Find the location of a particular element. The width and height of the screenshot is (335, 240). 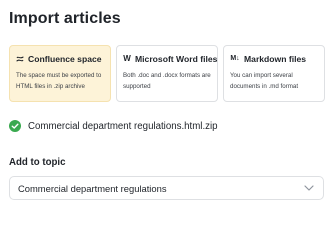

page-title: Import articles is located at coordinates (65, 18).